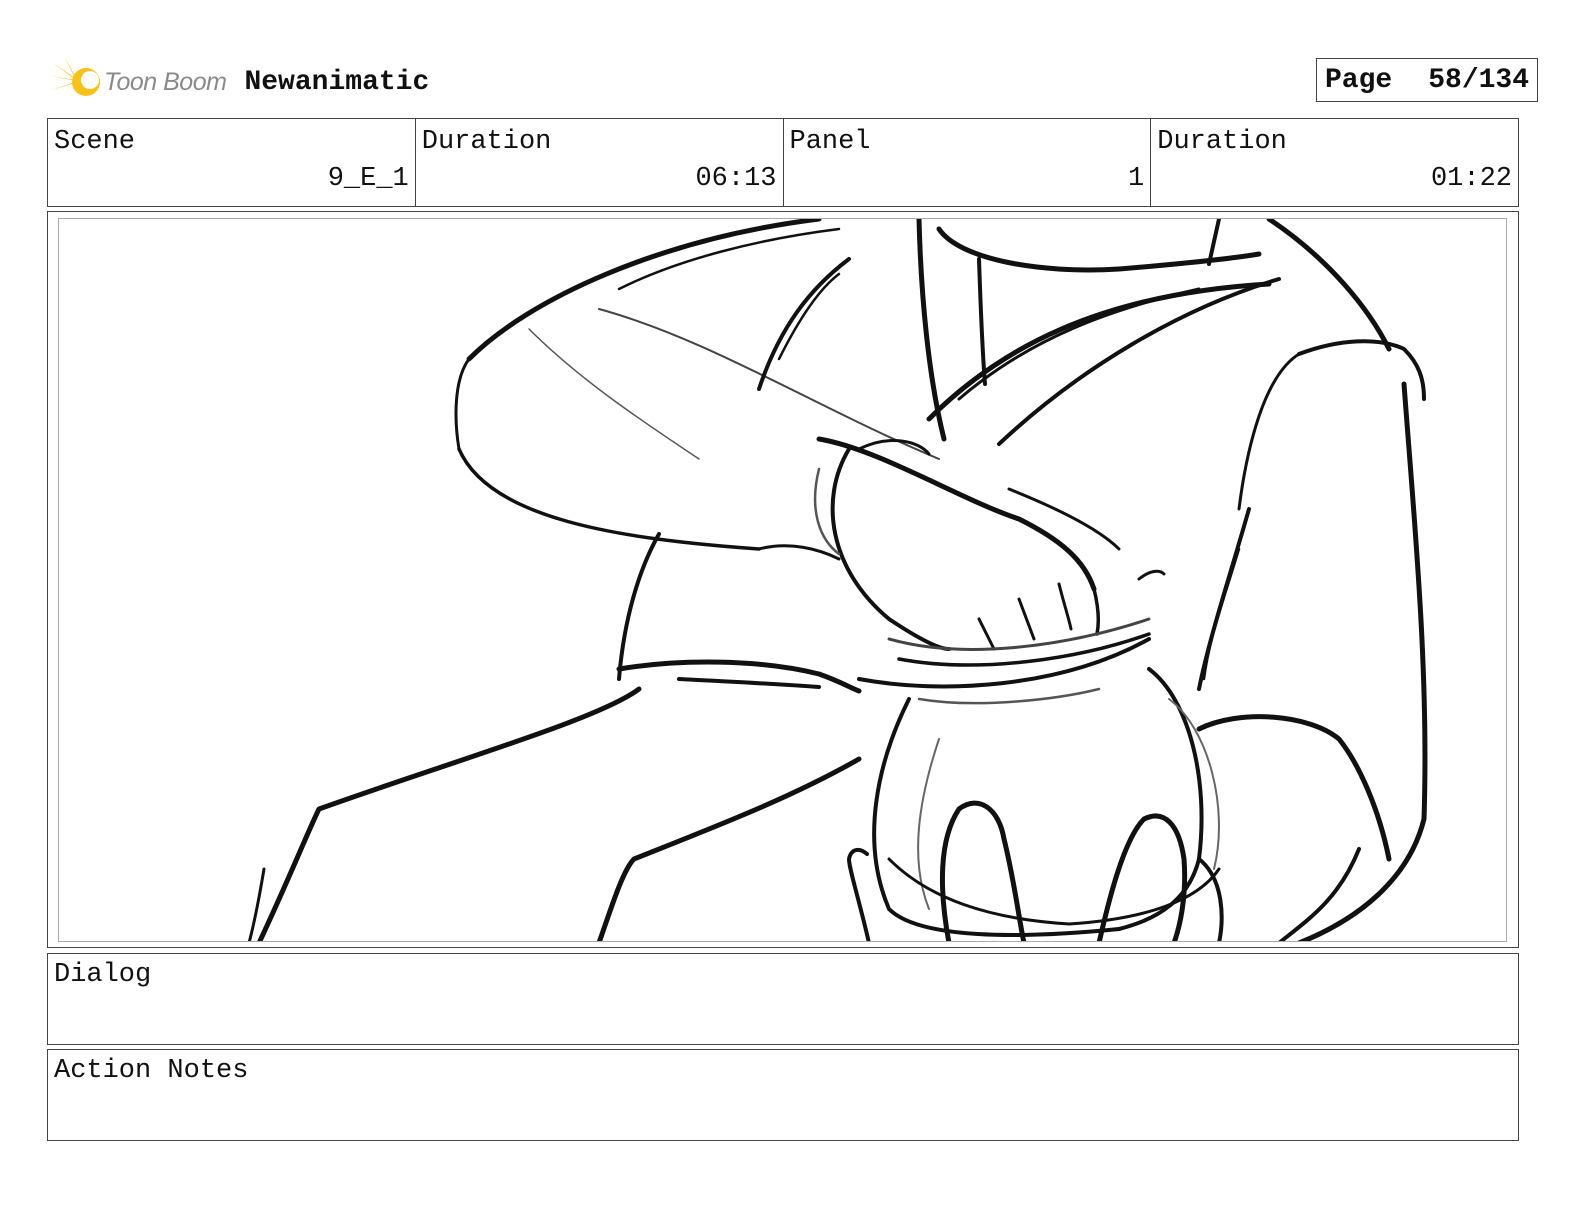  What do you see at coordinates (165, 81) in the screenshot?
I see `logo-wordmark: Toon Boom` at bounding box center [165, 81].